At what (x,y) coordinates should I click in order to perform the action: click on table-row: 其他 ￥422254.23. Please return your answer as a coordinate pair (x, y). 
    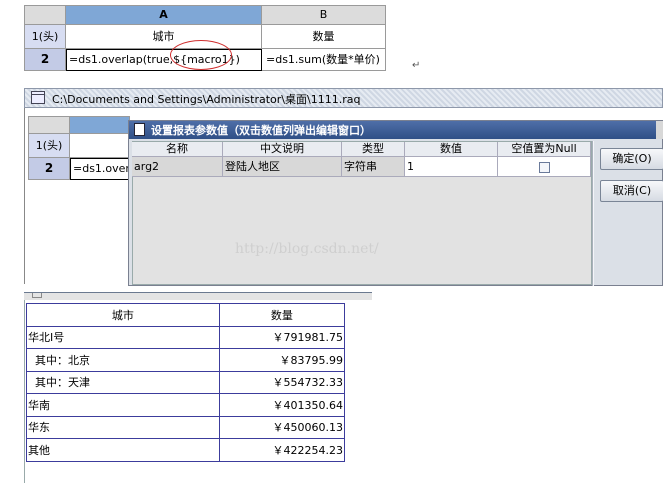
    Looking at the image, I should click on (186, 450).